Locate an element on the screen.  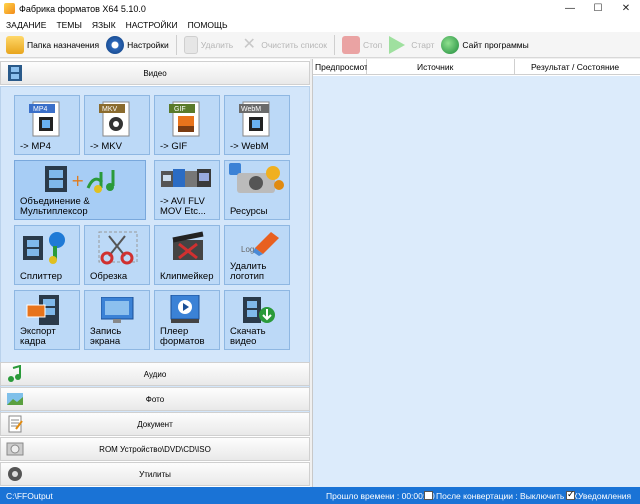
tile-to-webm: WebM -> WebM is located at coordinates (257, 125).